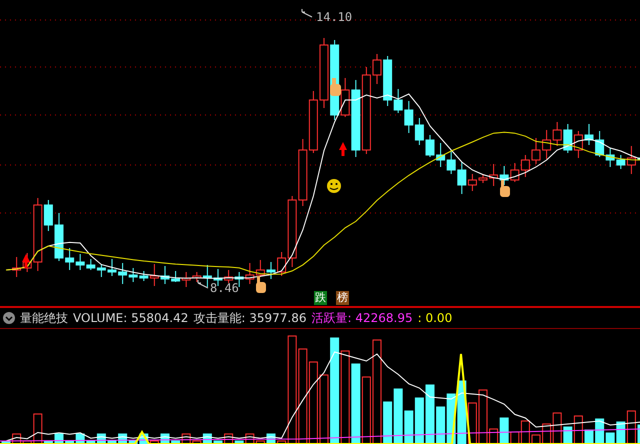  I want to click on low-price-label: 8.46, so click(224, 288).